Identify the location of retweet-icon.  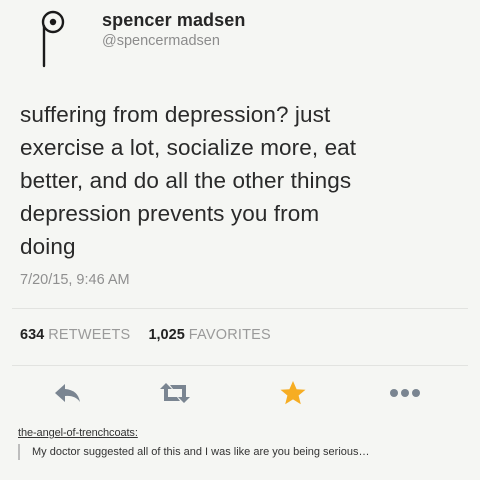
(175, 393).